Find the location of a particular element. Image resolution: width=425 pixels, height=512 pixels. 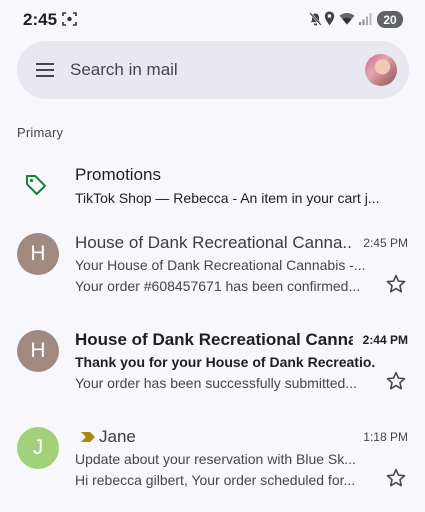

status-bar: 2:45 20 is located at coordinates (212, 20).